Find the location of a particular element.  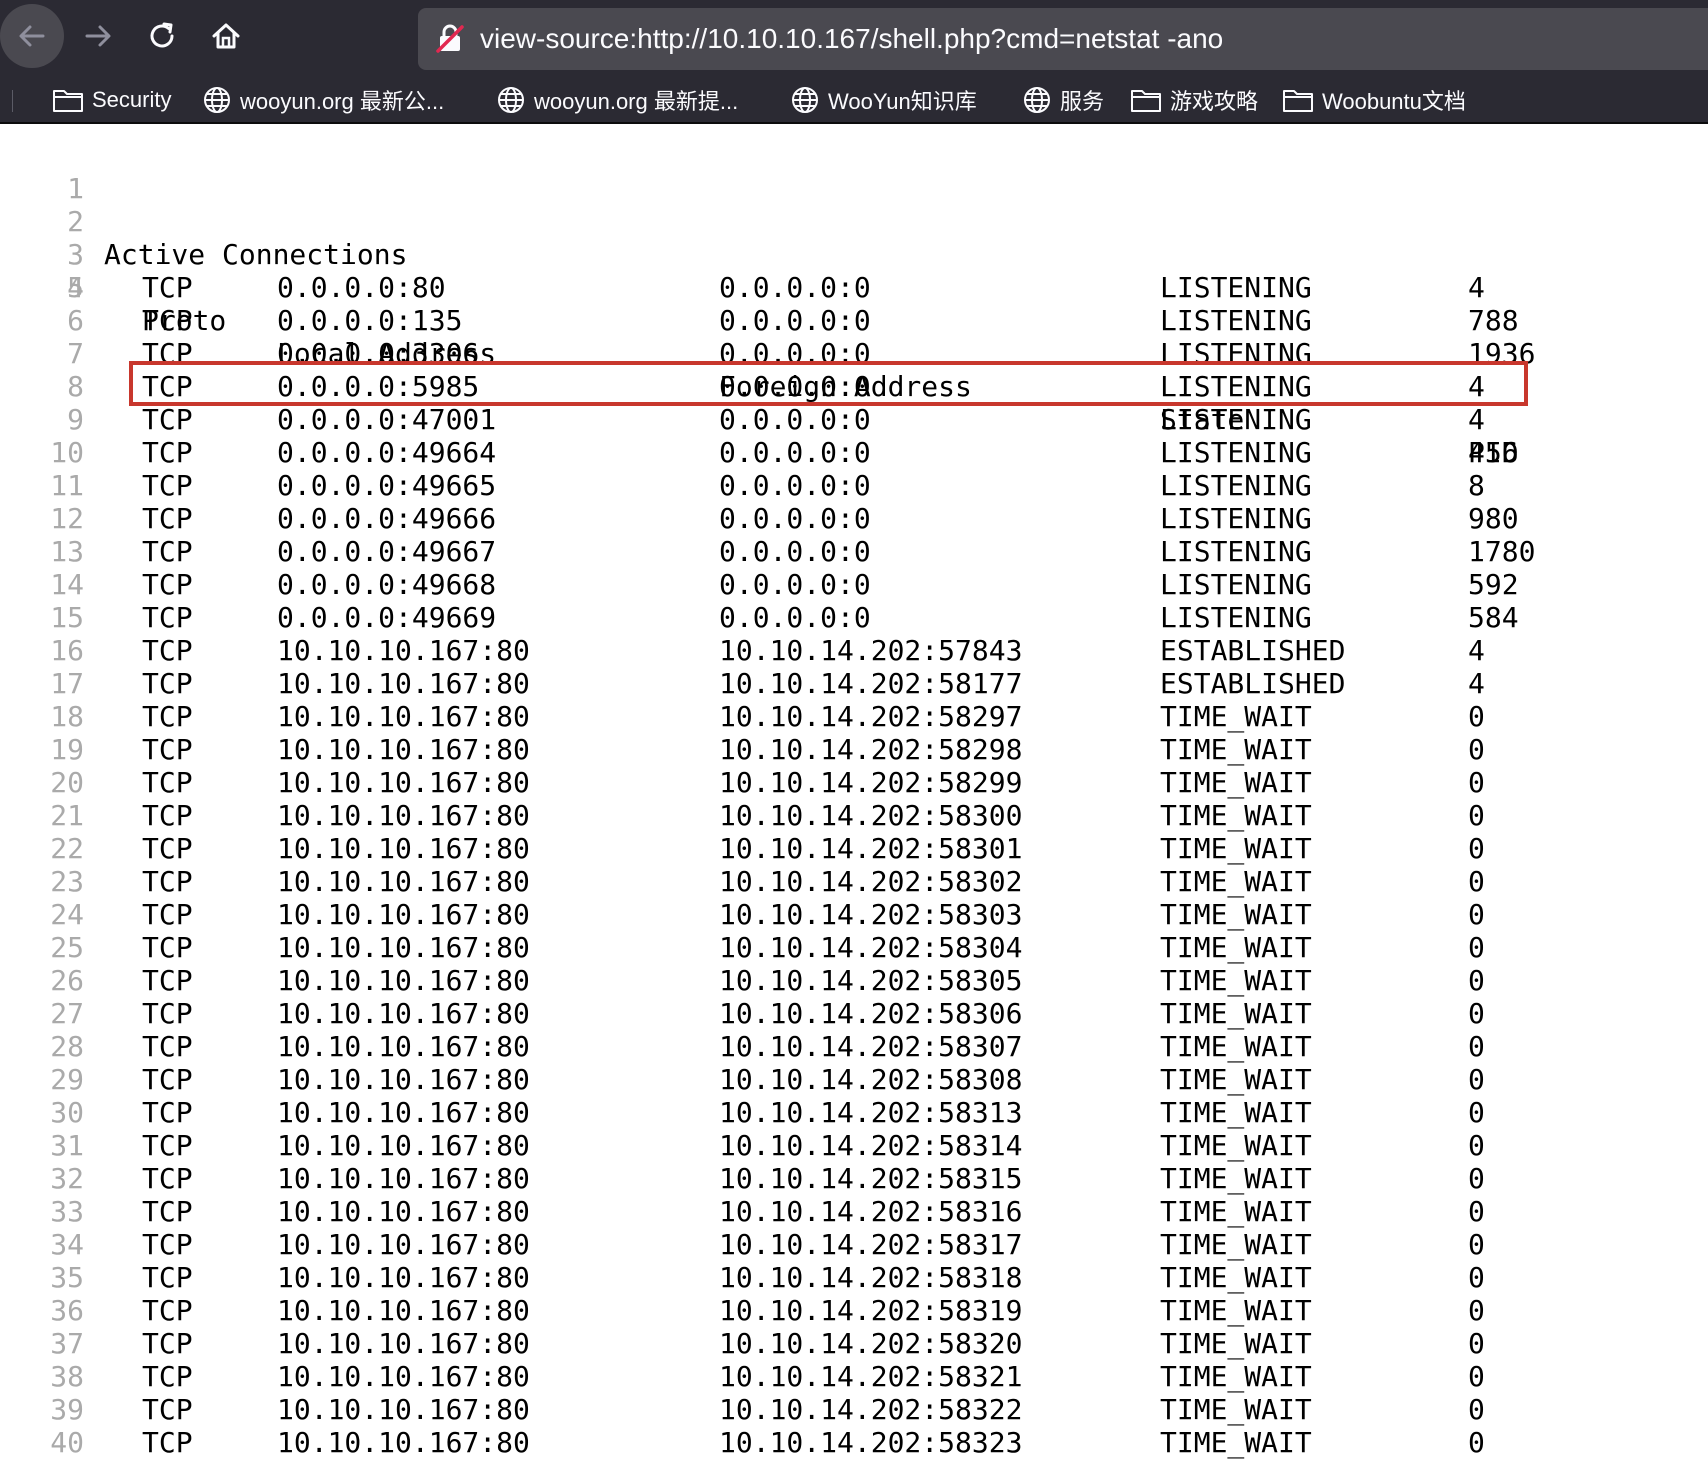

line-number: 27 is located at coordinates (67, 1013).